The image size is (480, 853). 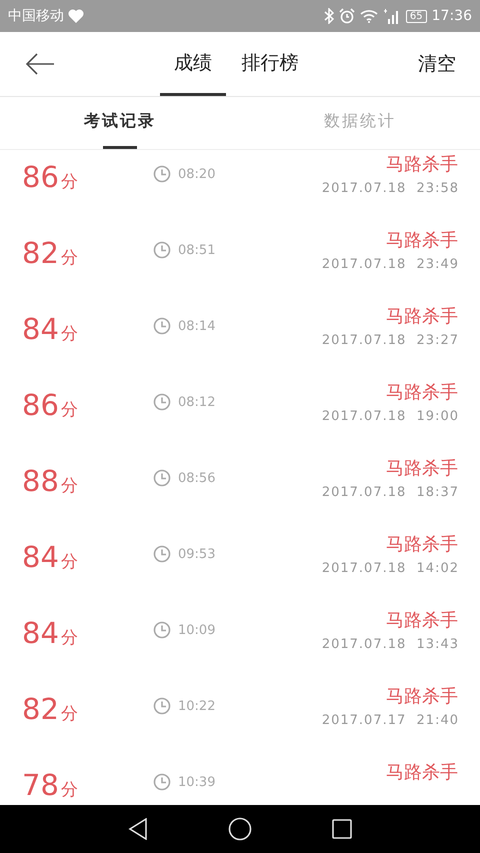 What do you see at coordinates (390, 492) in the screenshot?
I see `record-date: 2017.07.18 18:37` at bounding box center [390, 492].